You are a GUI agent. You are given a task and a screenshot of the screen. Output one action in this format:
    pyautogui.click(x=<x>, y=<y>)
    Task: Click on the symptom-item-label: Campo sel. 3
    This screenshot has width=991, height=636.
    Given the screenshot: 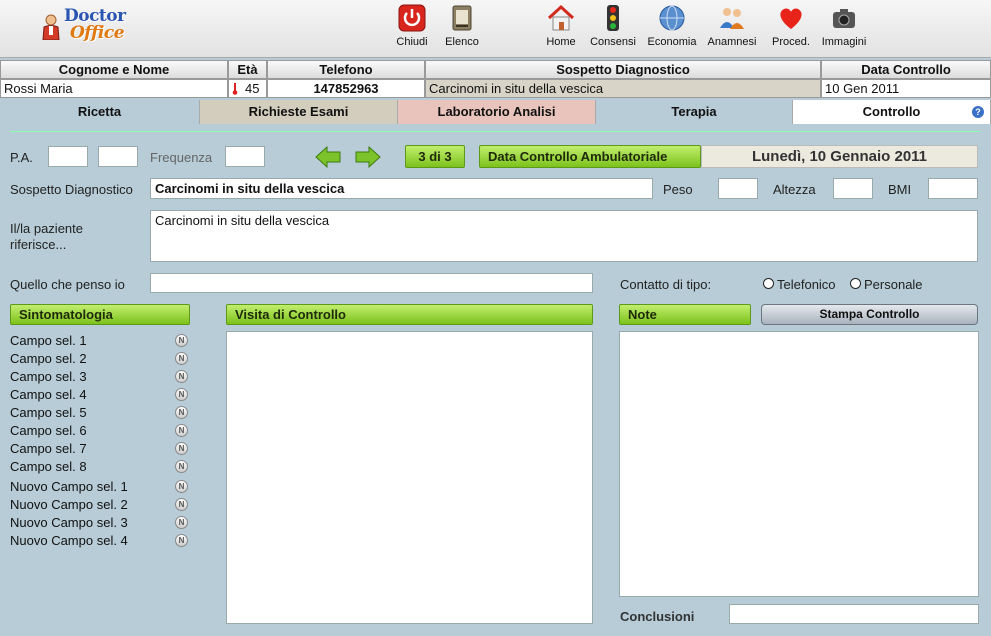 What is the action you would take?
    pyautogui.click(x=48, y=376)
    